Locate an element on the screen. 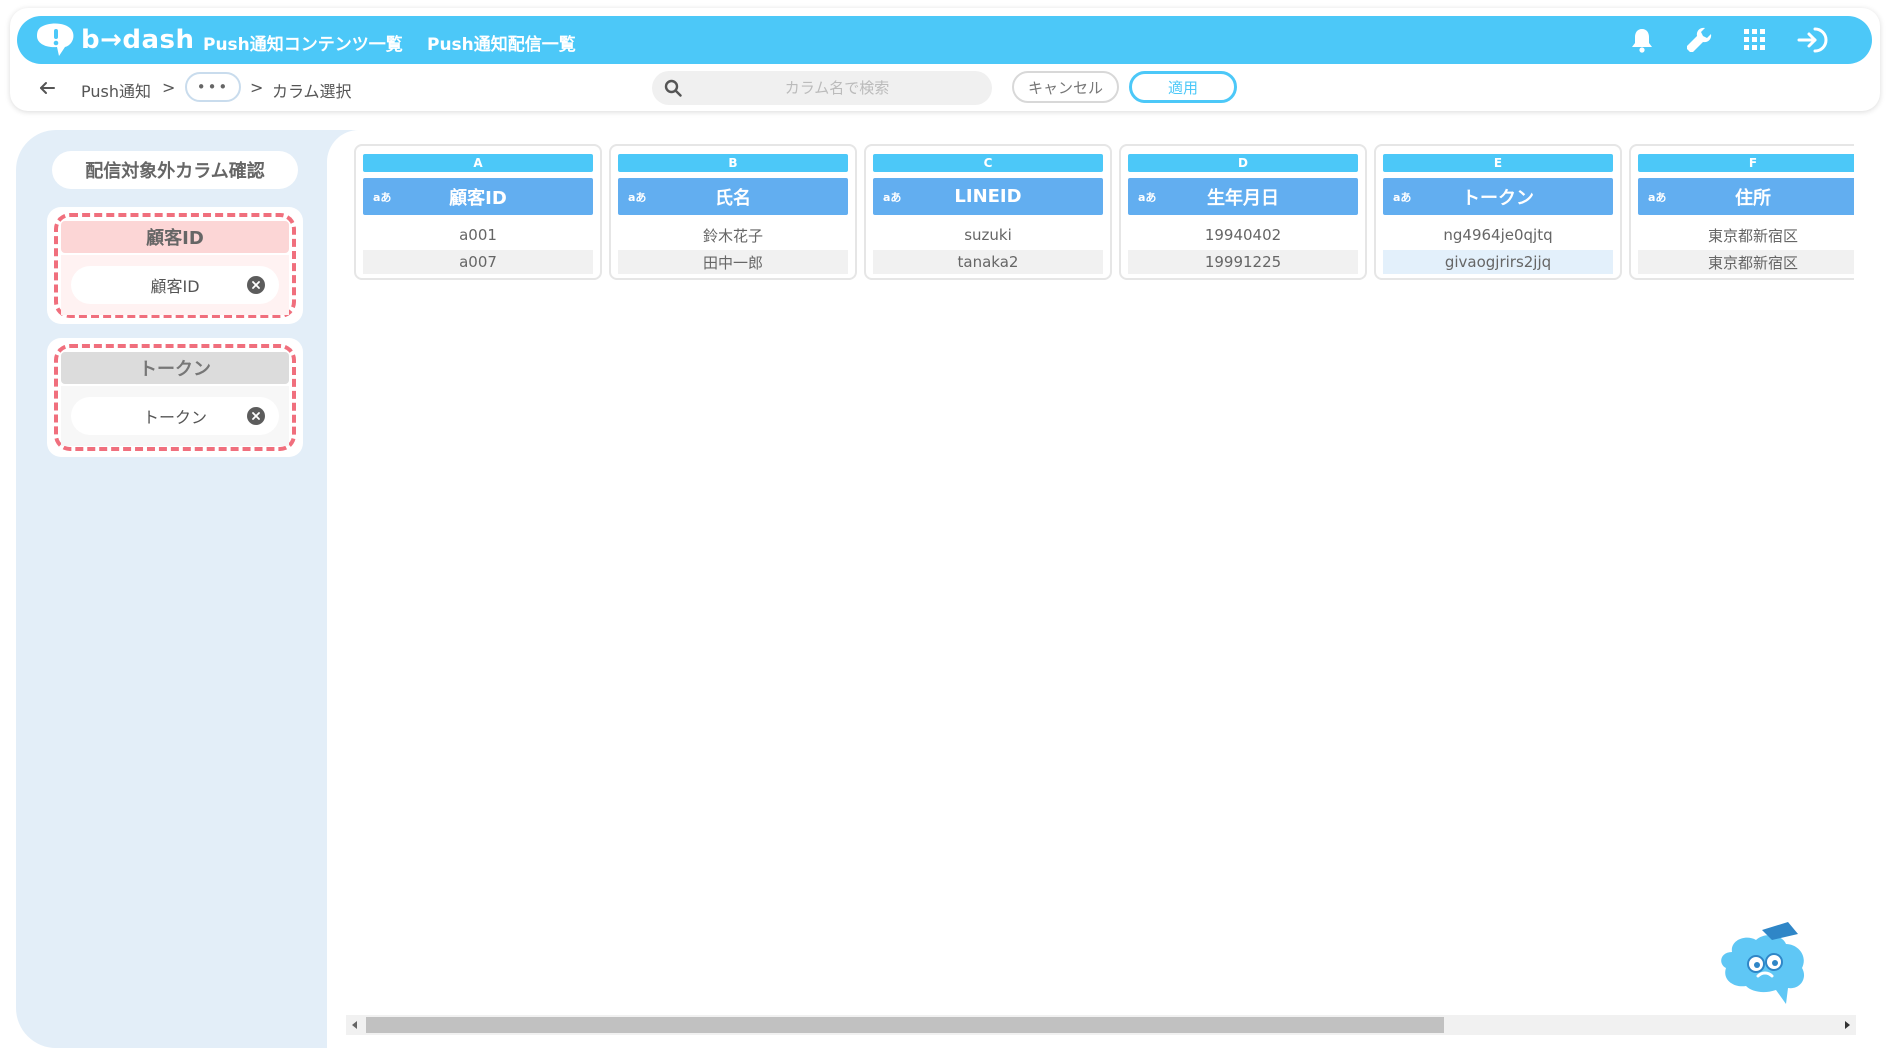 Image resolution: width=1890 pixels, height=1063 pixels. column-cell: a007 is located at coordinates (478, 262).